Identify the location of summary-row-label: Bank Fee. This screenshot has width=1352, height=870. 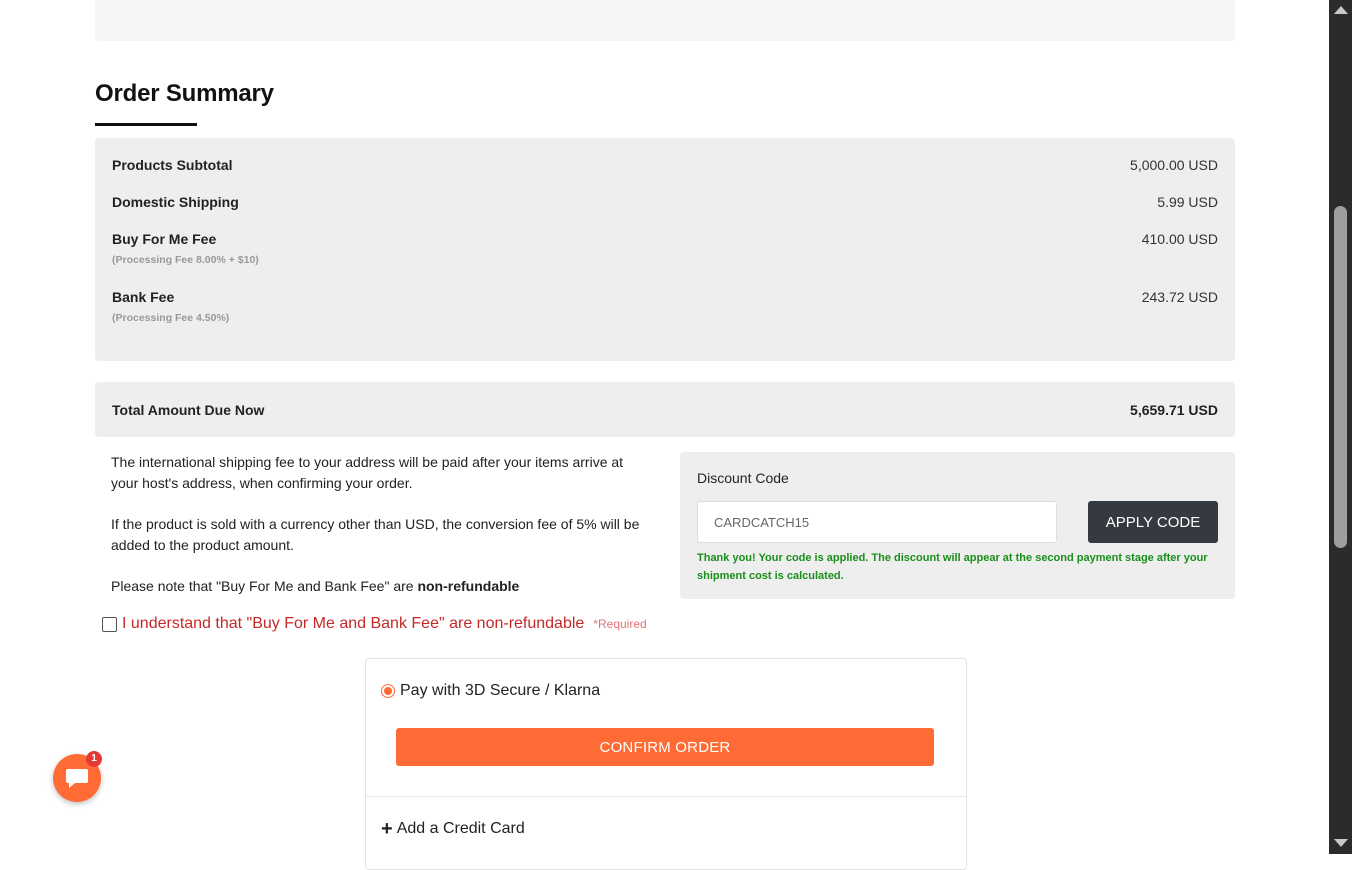
(143, 297).